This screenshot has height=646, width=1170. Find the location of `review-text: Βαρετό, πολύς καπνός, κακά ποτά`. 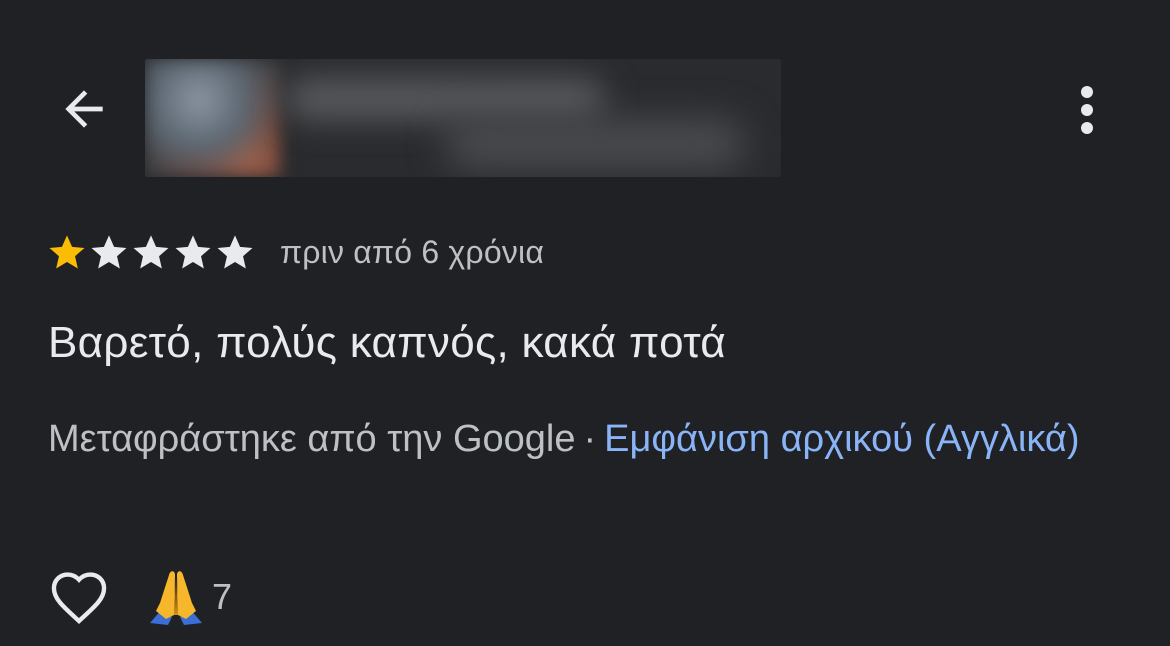

review-text: Βαρετό, πολύς καπνός, κακά ποτά is located at coordinates (387, 342).